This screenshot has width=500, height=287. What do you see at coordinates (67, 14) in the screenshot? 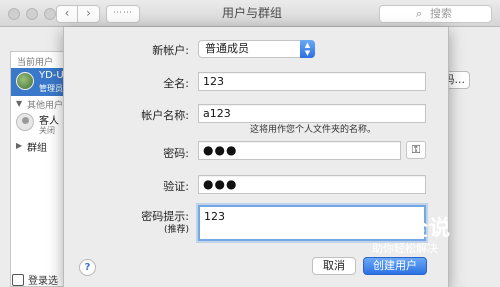
I see `back-button: ‹` at bounding box center [67, 14].